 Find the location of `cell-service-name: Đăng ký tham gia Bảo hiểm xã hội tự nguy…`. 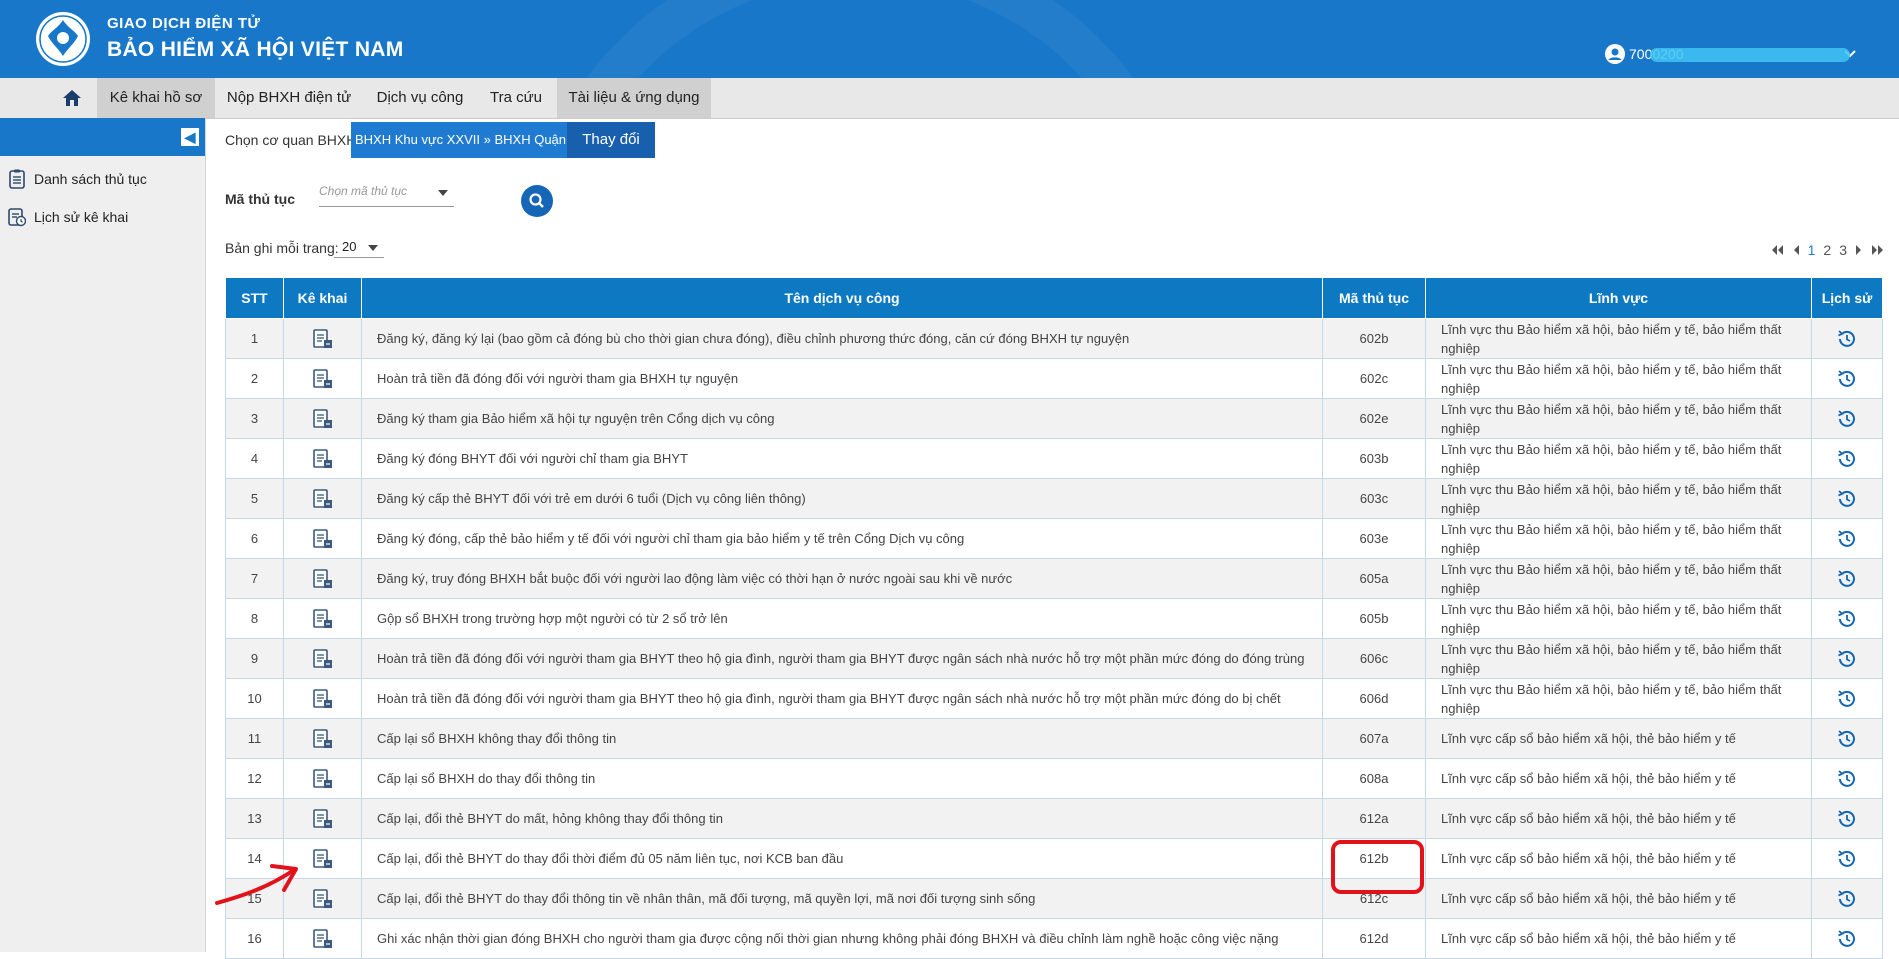

cell-service-name: Đăng ký tham gia Bảo hiểm xã hội tự nguy… is located at coordinates (842, 418).